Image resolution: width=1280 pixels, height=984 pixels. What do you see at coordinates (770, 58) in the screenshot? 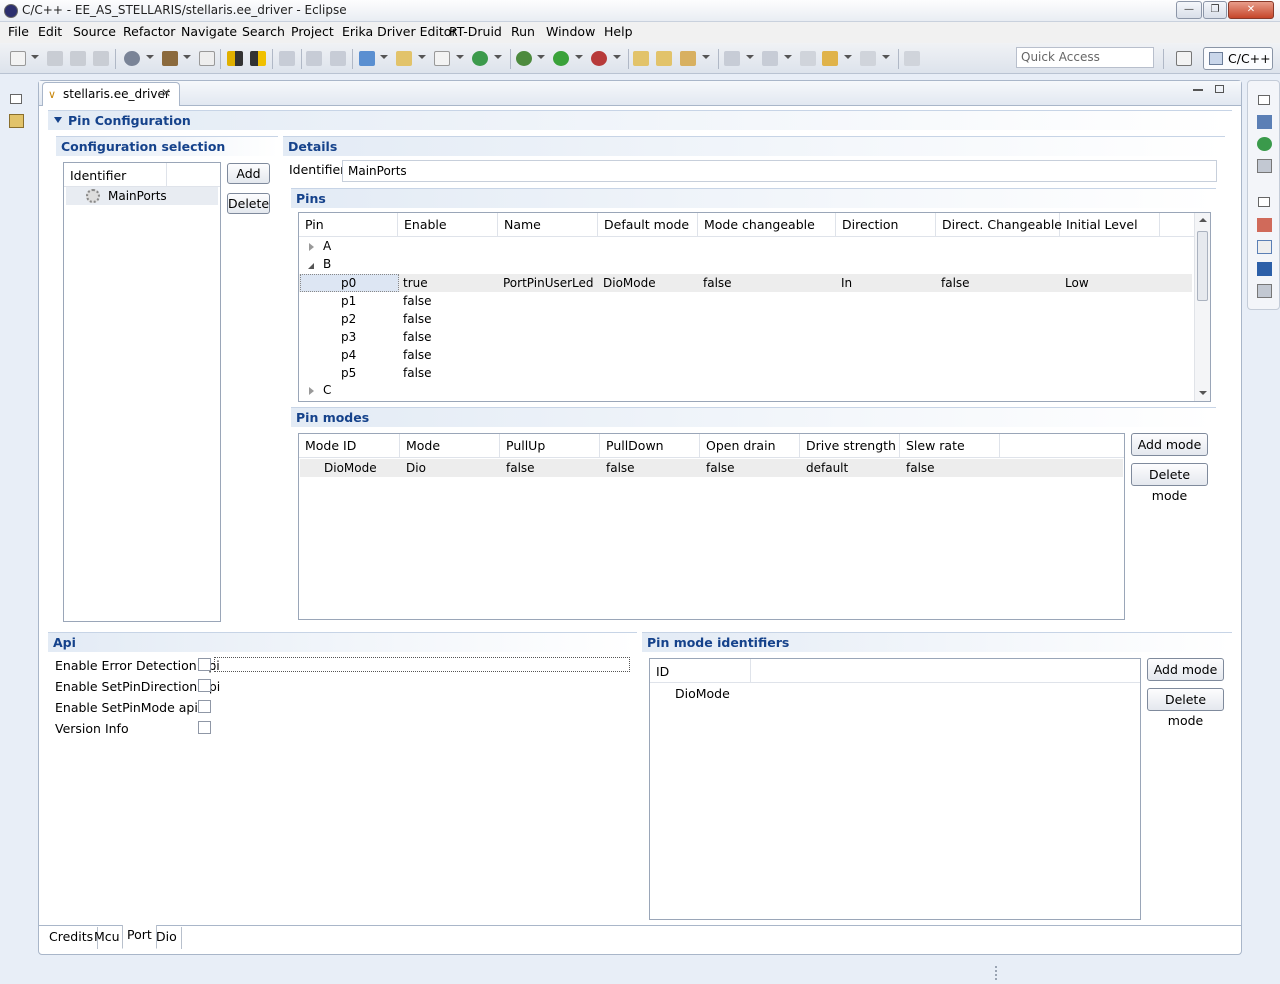
I see `previous-annotation-icon` at bounding box center [770, 58].